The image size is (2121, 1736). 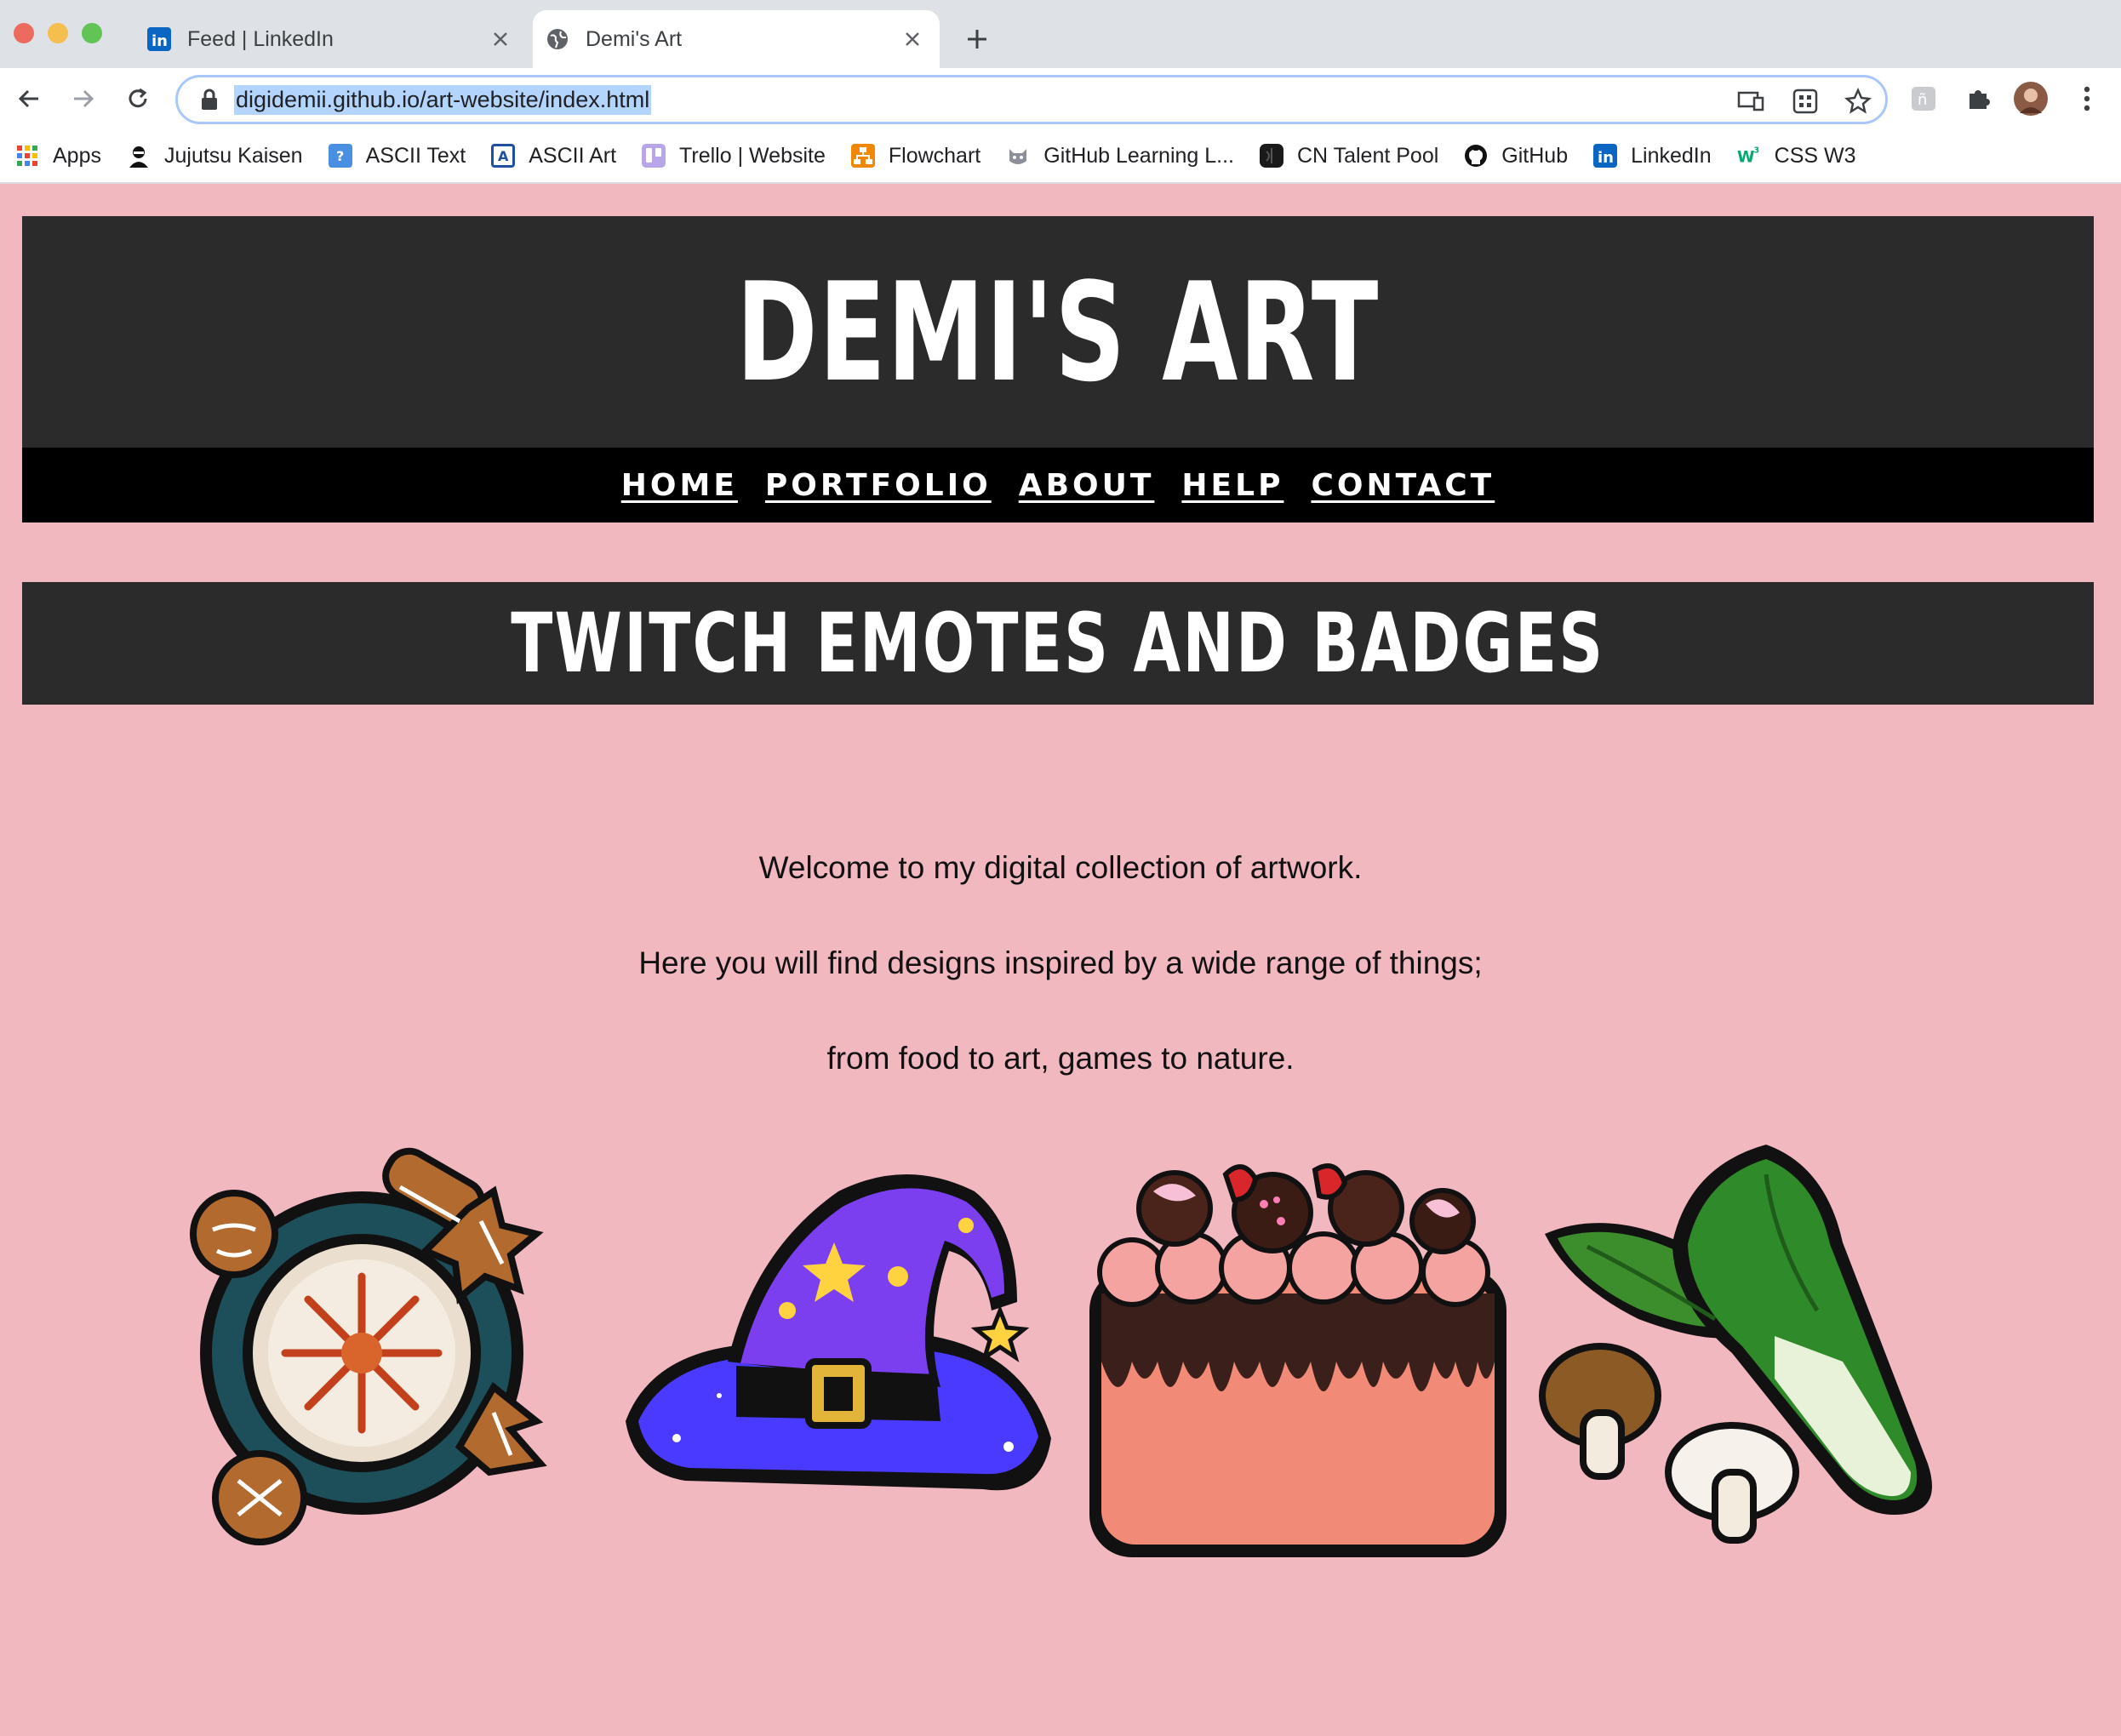 What do you see at coordinates (58, 33) in the screenshot?
I see `window-minimize-button` at bounding box center [58, 33].